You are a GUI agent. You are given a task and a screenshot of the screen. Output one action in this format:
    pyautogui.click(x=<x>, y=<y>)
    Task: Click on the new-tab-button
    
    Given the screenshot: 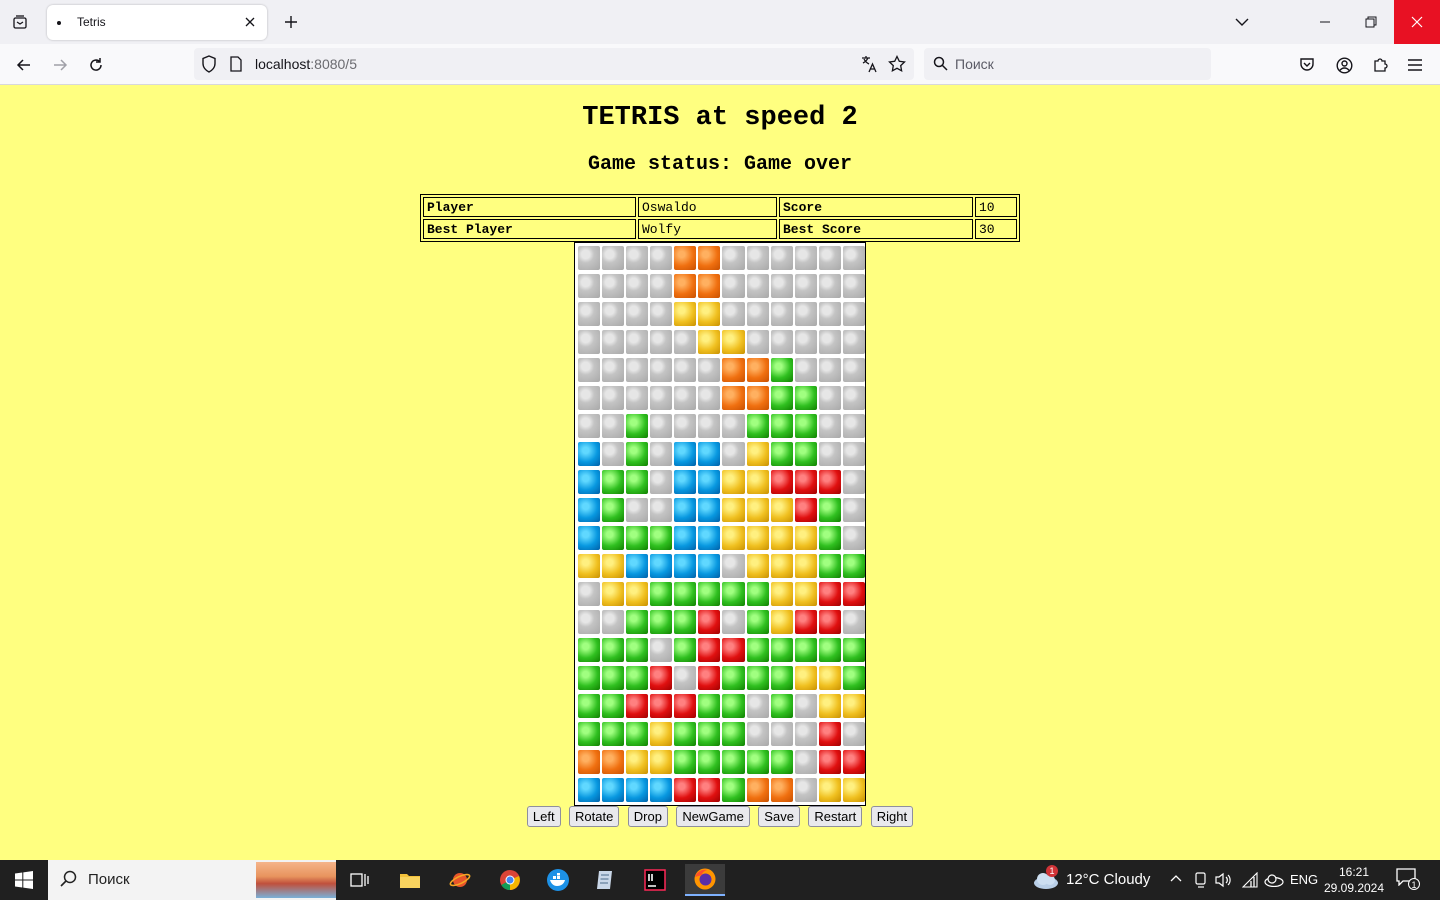 What is the action you would take?
    pyautogui.click(x=291, y=22)
    